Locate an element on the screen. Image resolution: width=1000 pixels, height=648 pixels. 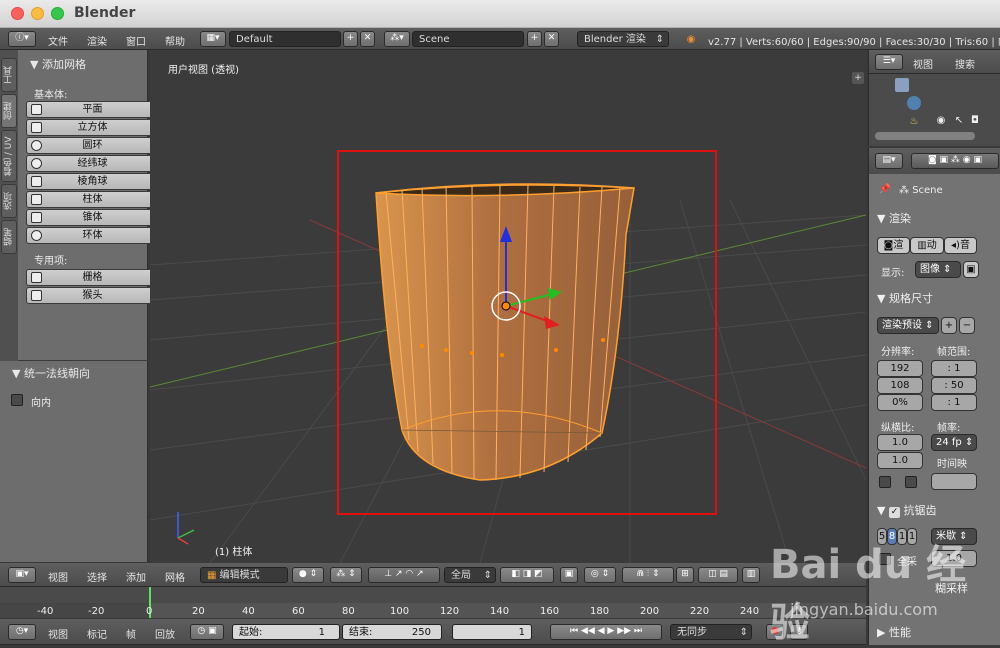
render-preset-select: 渲染预设 ⇕ is located at coordinates (908, 325).